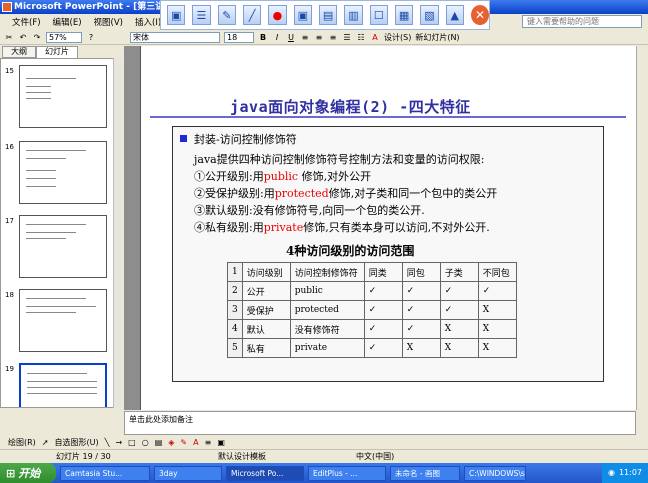 Image resolution: width=648 pixels, height=483 pixels. What do you see at coordinates (9, 295) in the screenshot?
I see `thumbnail-number: 18` at bounding box center [9, 295].